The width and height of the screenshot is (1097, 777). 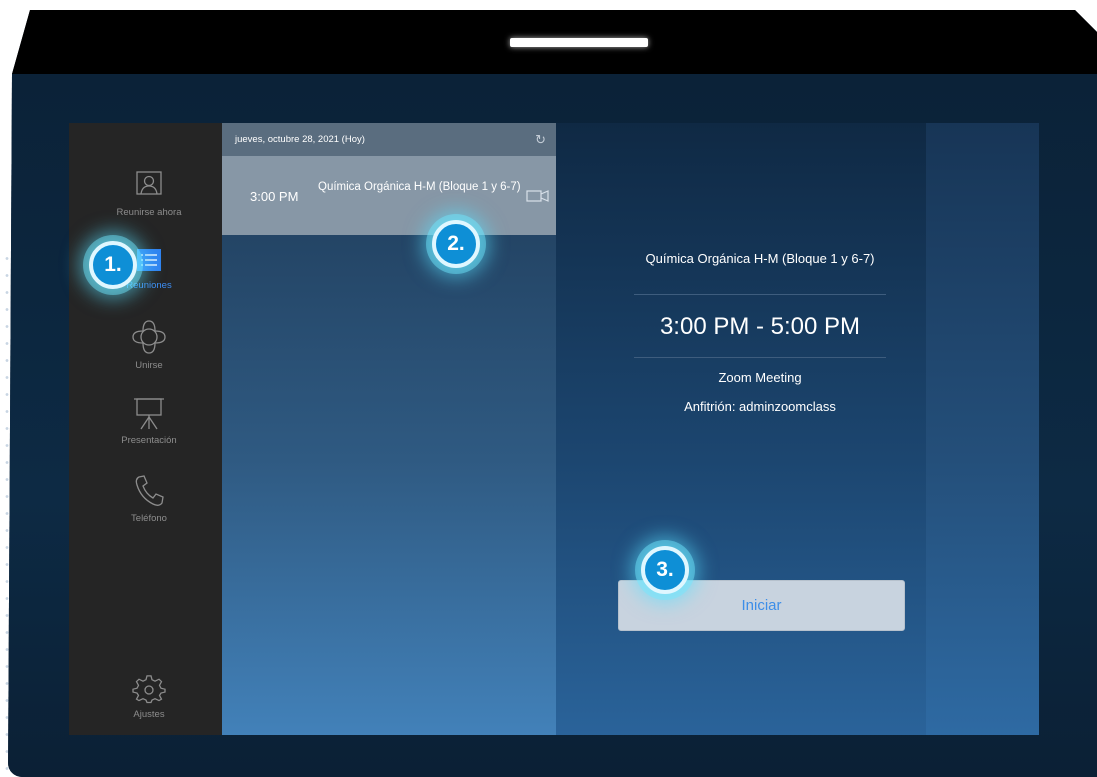 I want to click on contact-icon, so click(x=149, y=187).